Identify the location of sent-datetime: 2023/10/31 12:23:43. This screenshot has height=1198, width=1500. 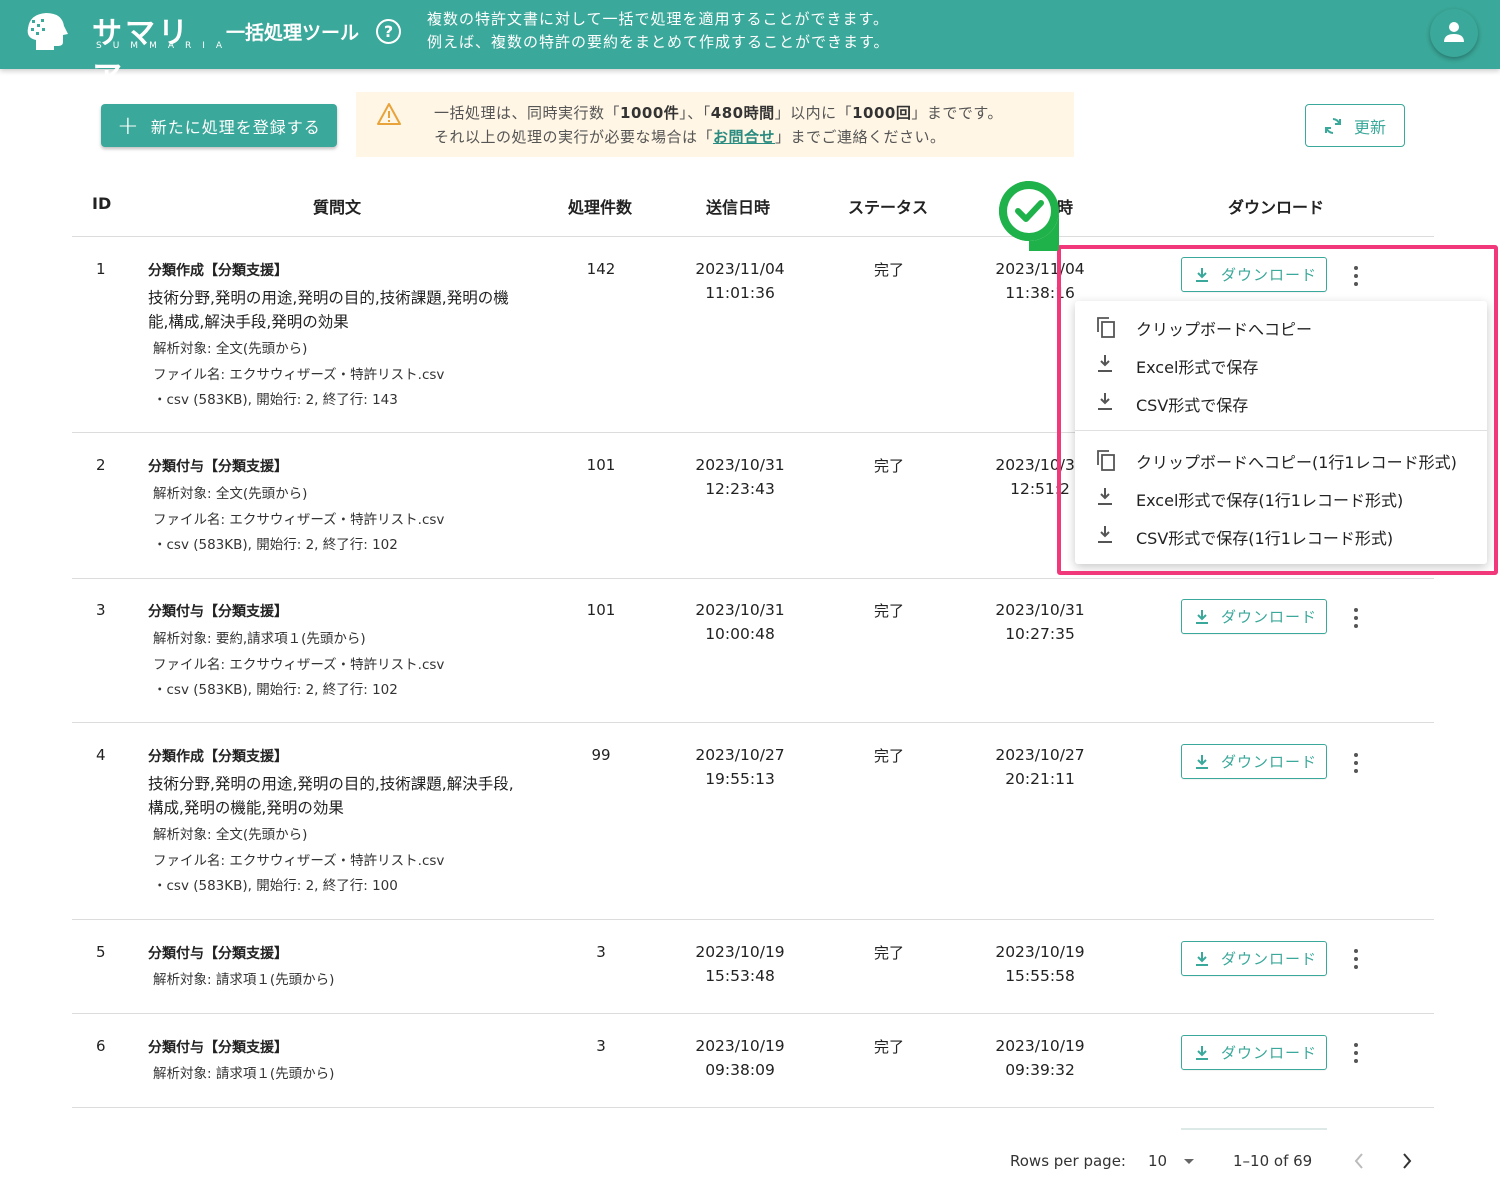
(740, 477).